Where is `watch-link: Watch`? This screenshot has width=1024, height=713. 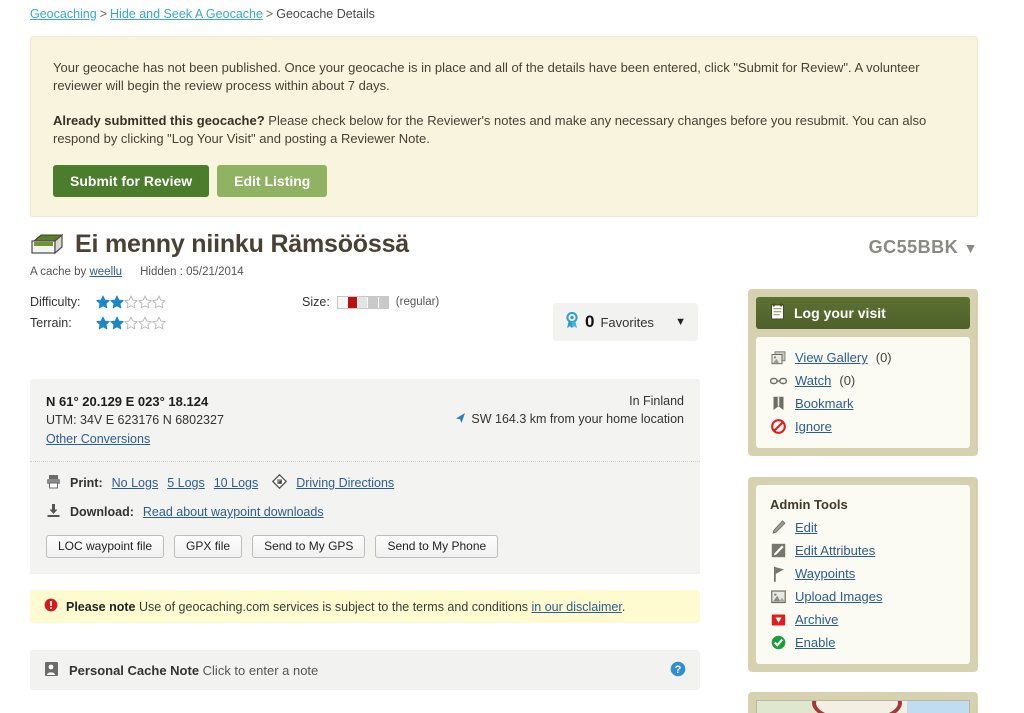
watch-link: Watch is located at coordinates (813, 380).